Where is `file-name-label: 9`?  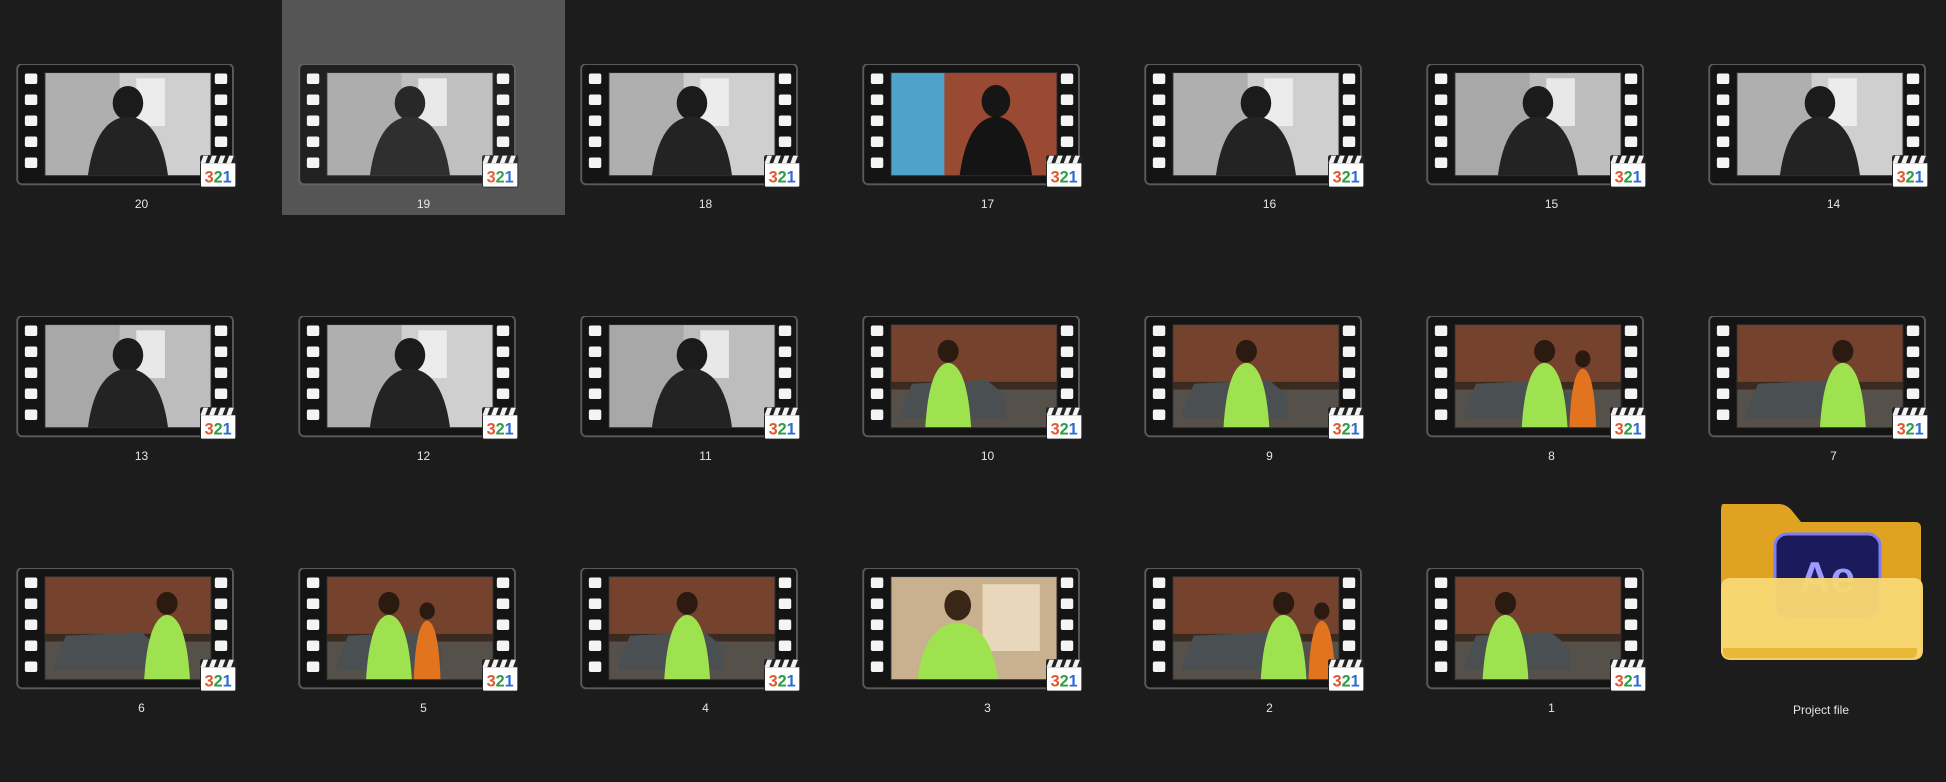
file-name-label: 9 is located at coordinates (1269, 456).